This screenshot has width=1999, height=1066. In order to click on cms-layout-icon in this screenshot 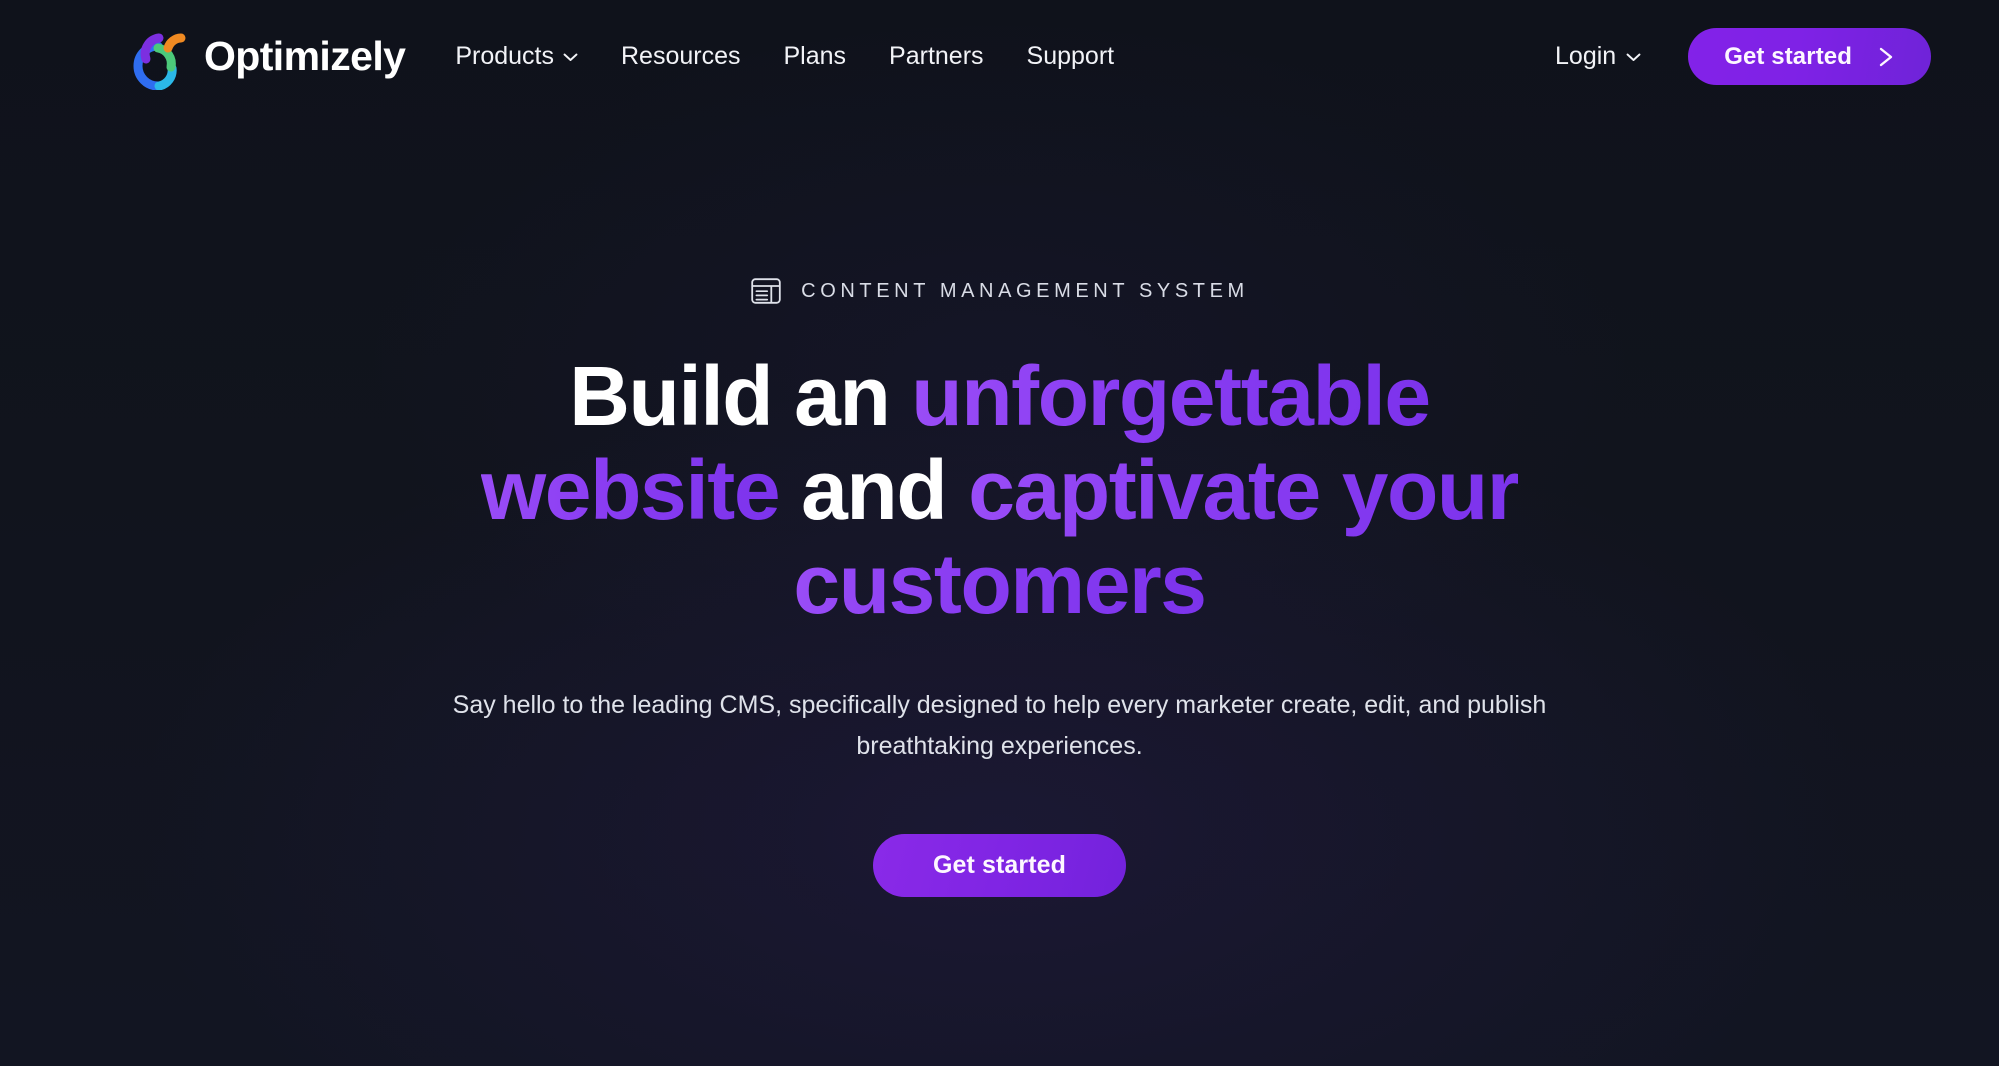, I will do `click(766, 291)`.